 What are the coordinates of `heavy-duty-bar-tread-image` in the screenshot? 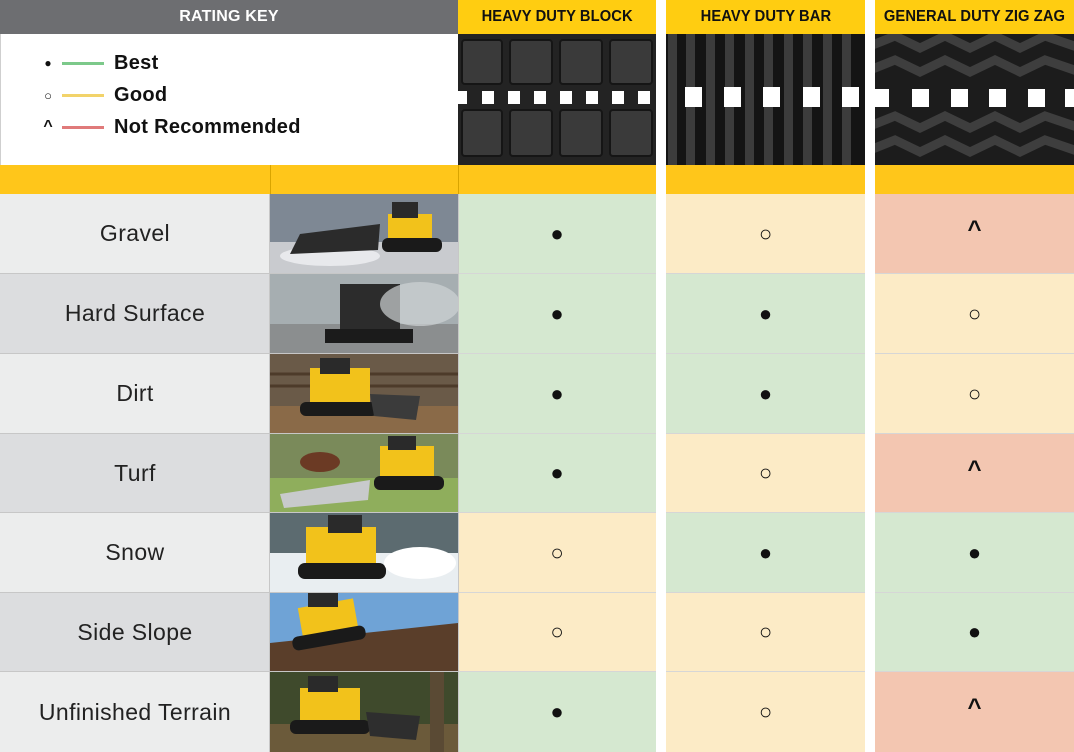 It's located at (765, 99).